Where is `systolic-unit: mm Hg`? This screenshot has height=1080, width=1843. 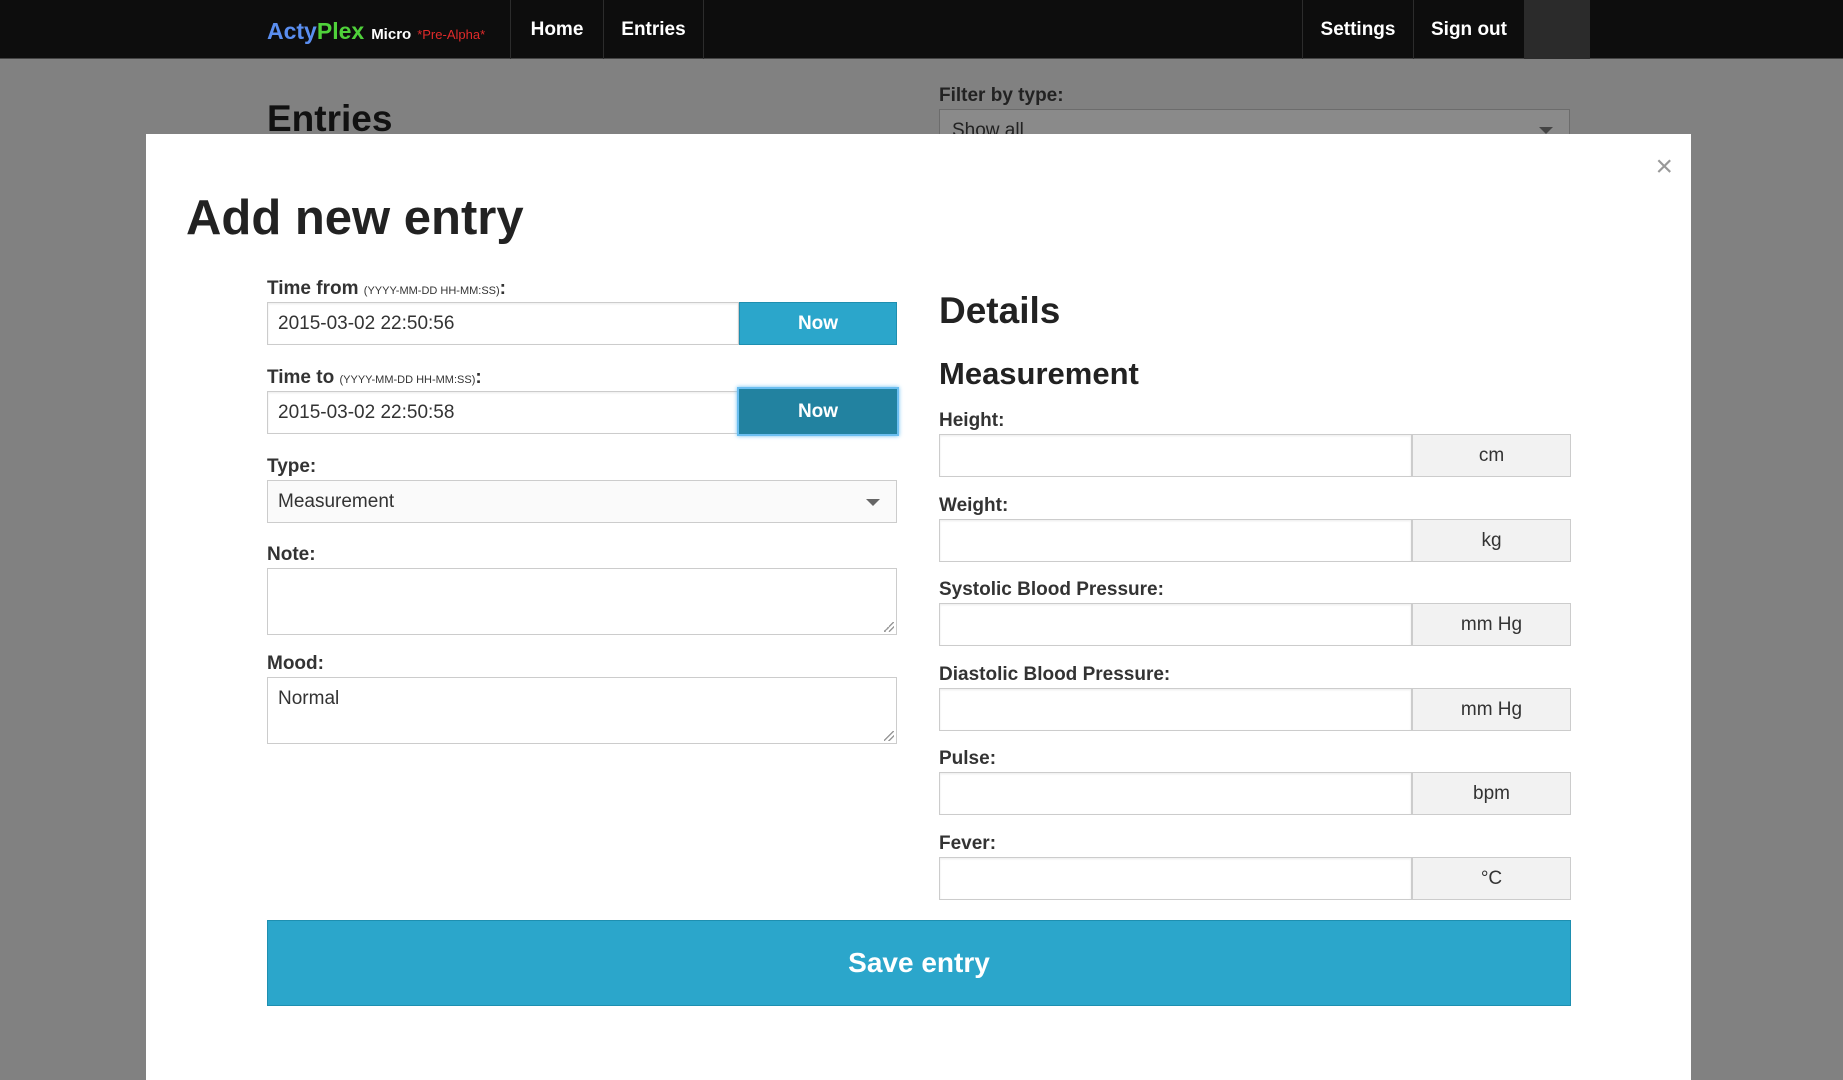 systolic-unit: mm Hg is located at coordinates (1491, 624).